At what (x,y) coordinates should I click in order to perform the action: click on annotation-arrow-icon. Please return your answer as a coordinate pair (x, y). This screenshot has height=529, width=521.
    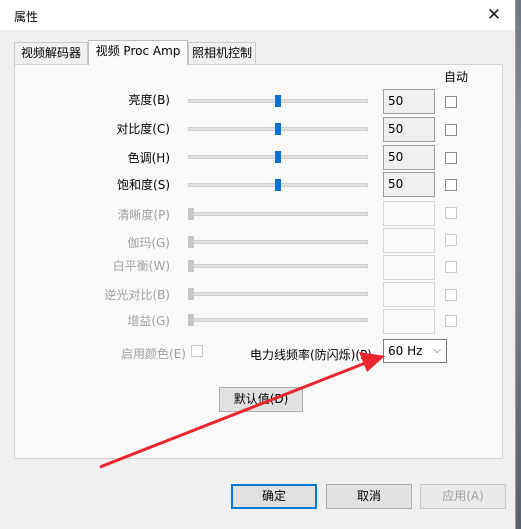
    Looking at the image, I should click on (242, 410).